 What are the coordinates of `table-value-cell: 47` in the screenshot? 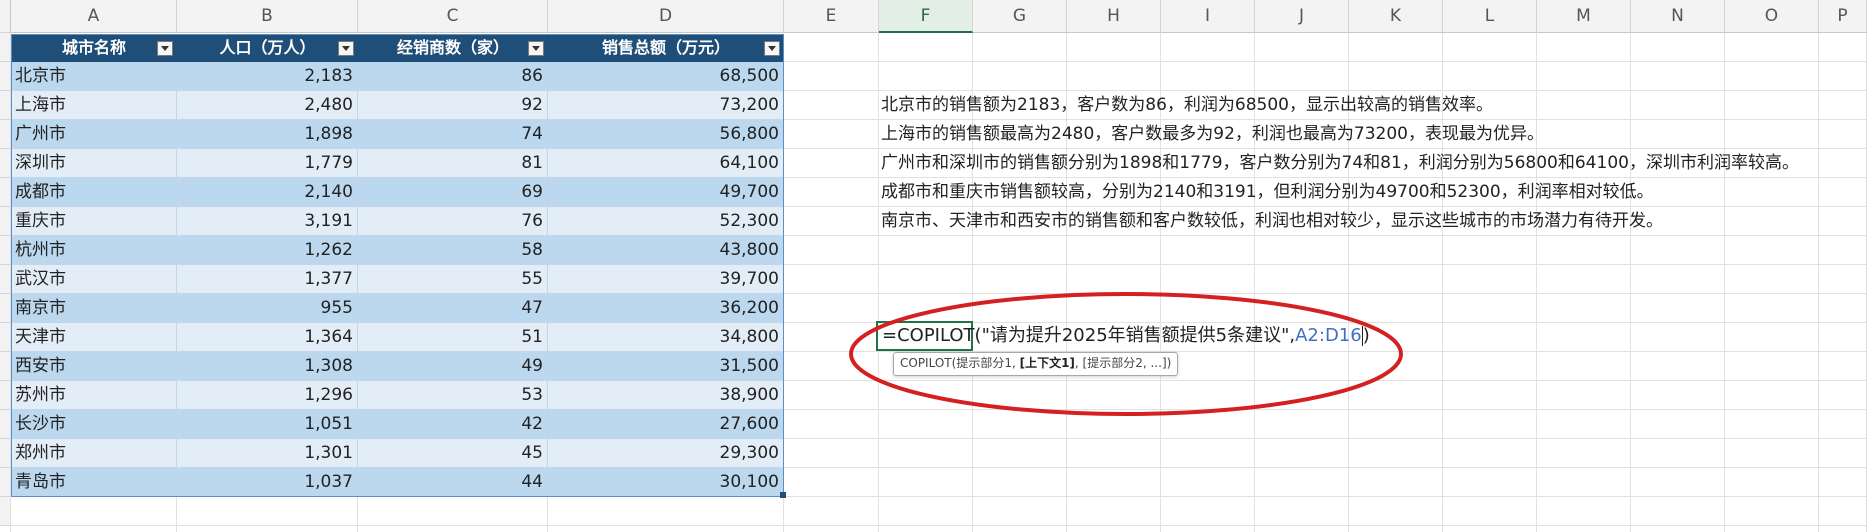 It's located at (453, 308).